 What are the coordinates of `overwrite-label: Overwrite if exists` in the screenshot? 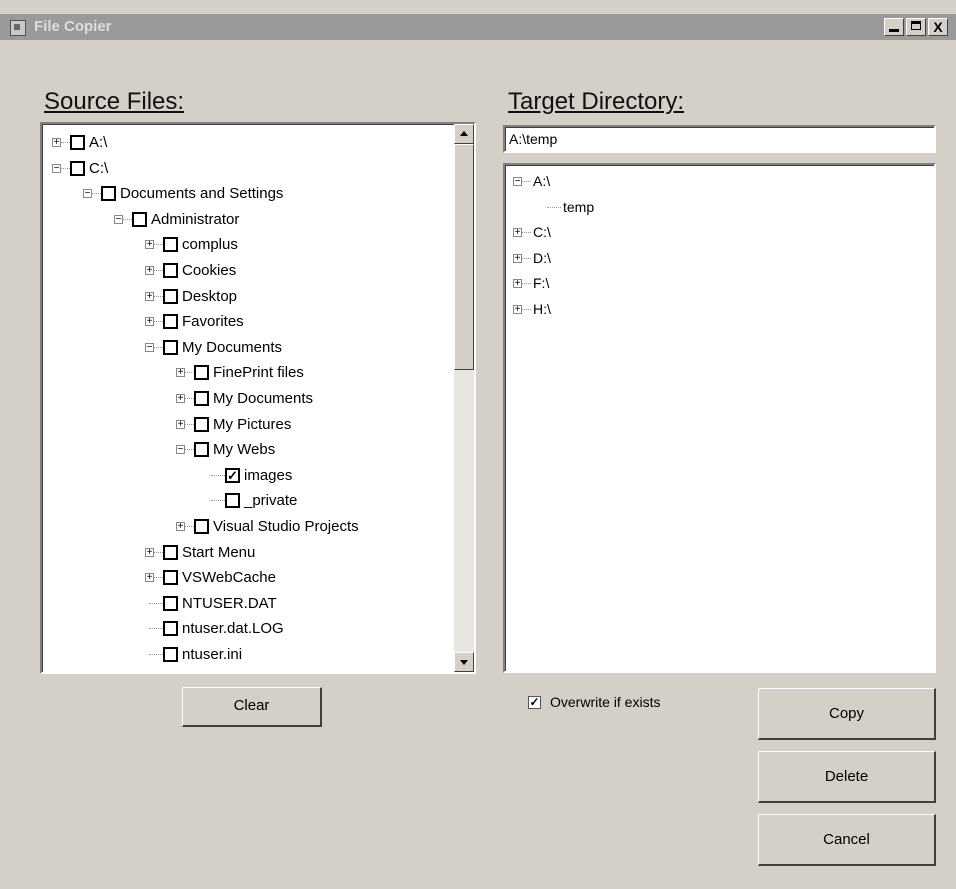 It's located at (605, 702).